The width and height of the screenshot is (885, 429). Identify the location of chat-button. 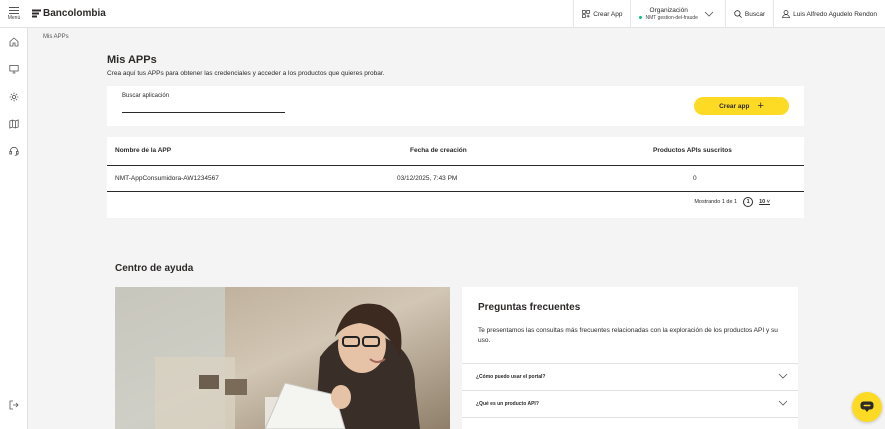
(867, 407).